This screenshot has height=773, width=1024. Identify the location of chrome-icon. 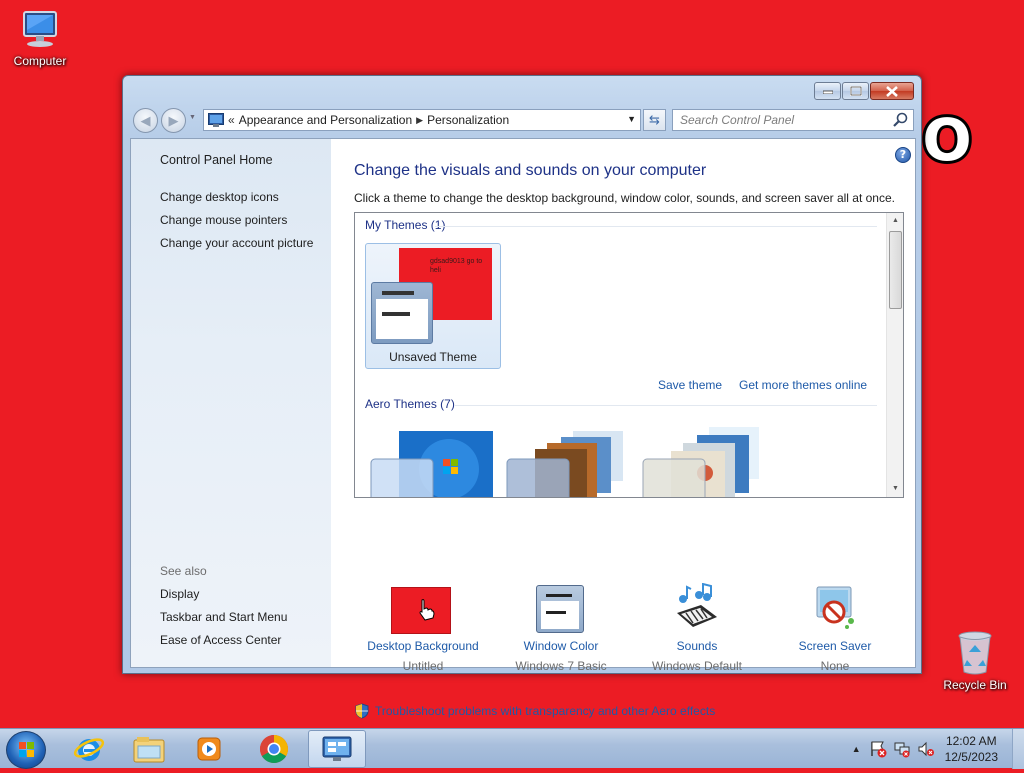
(274, 749).